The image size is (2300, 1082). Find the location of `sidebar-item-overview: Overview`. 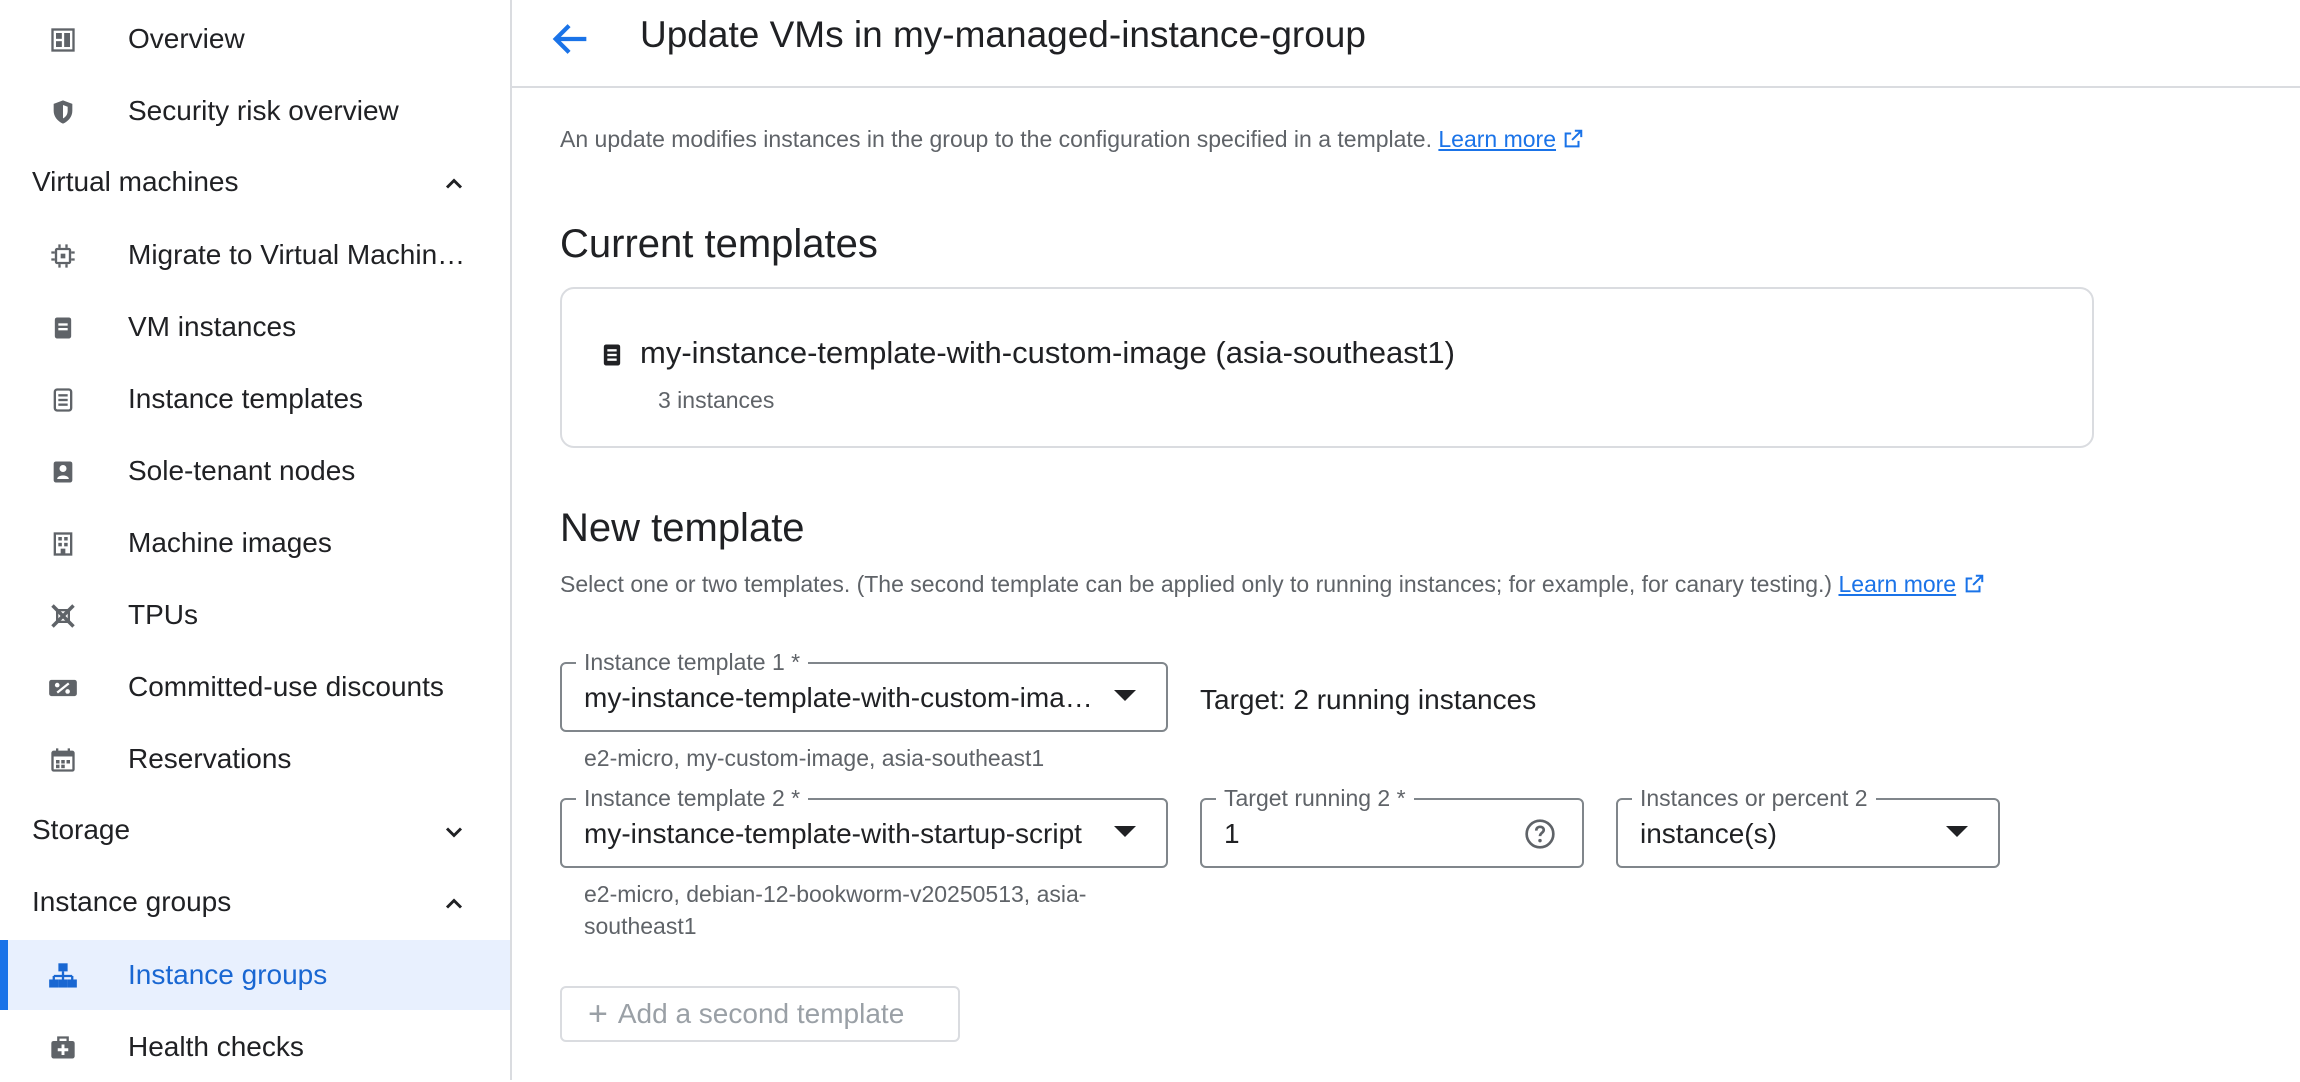

sidebar-item-overview: Overview is located at coordinates (255, 39).